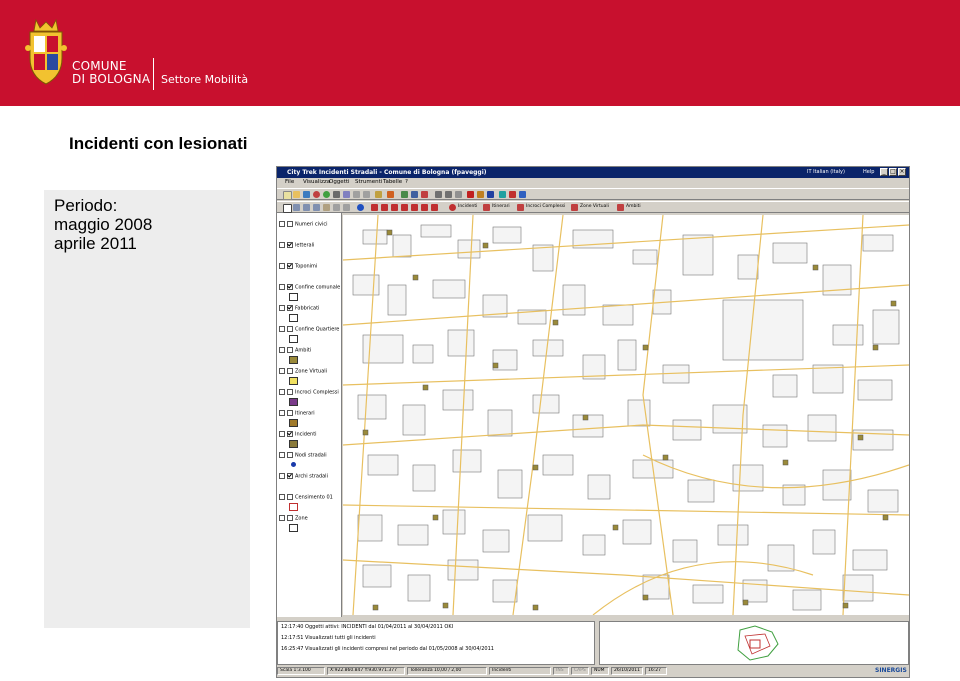 This screenshot has height=681, width=960. I want to click on minimize-button: _, so click(884, 172).